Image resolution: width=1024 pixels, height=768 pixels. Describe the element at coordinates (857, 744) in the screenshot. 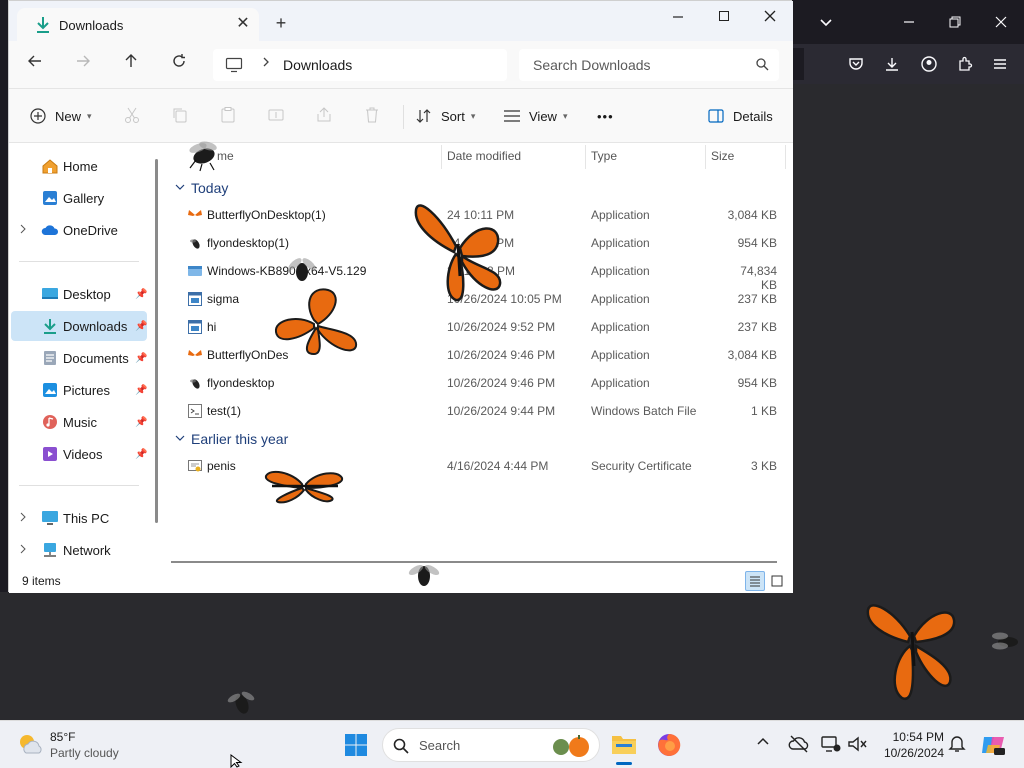

I see `speaker-muted-icon` at that location.